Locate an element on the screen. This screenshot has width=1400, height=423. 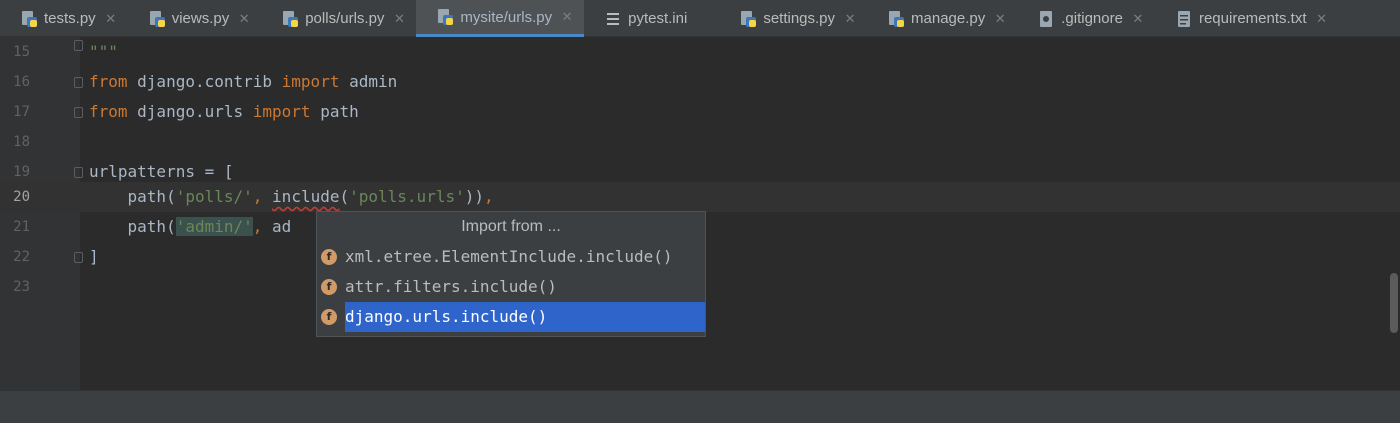
text-file-icon is located at coordinates (1184, 19).